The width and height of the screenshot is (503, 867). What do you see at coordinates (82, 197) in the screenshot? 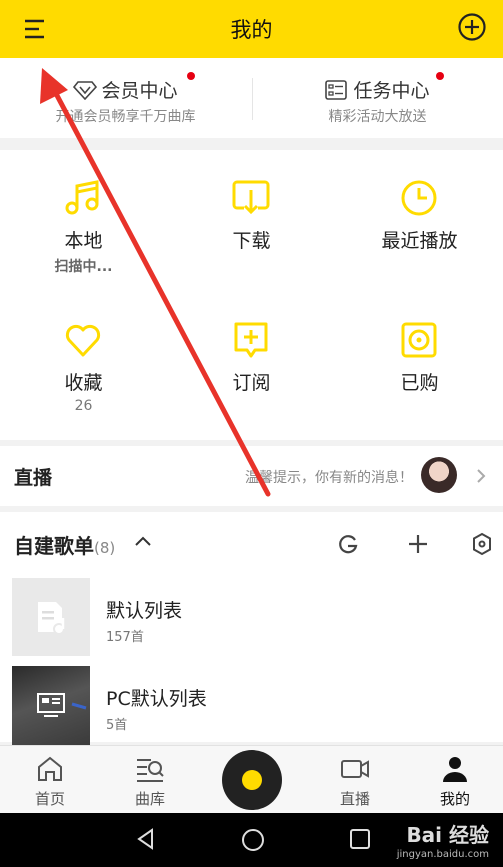
I see `music-note-icon` at bounding box center [82, 197].